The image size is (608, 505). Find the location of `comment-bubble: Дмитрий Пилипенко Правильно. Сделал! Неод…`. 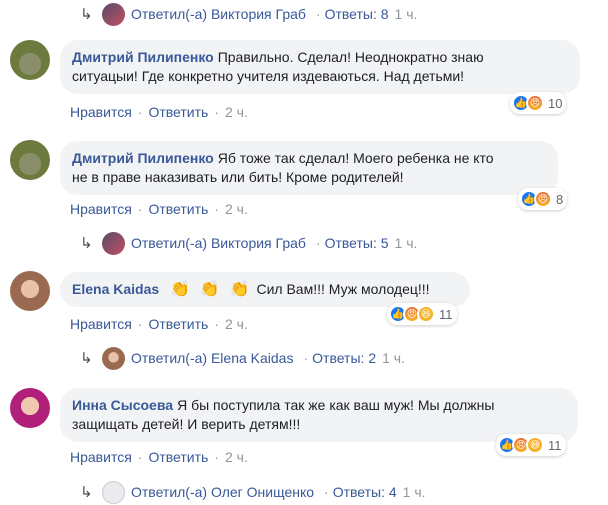

comment-bubble: Дмитрий Пилипенко Правильно. Сделал! Неод… is located at coordinates (320, 67).